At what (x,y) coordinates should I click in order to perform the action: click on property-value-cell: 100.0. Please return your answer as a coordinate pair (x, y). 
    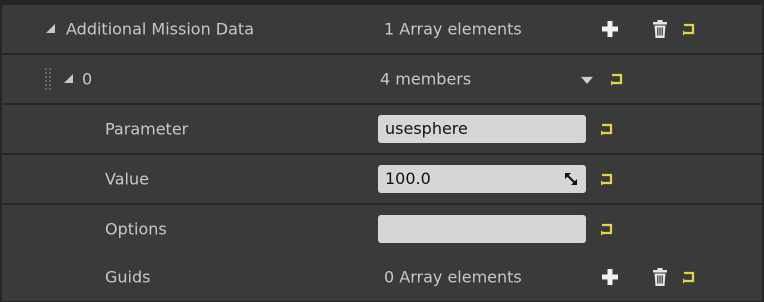
    Looking at the image, I should click on (564, 179).